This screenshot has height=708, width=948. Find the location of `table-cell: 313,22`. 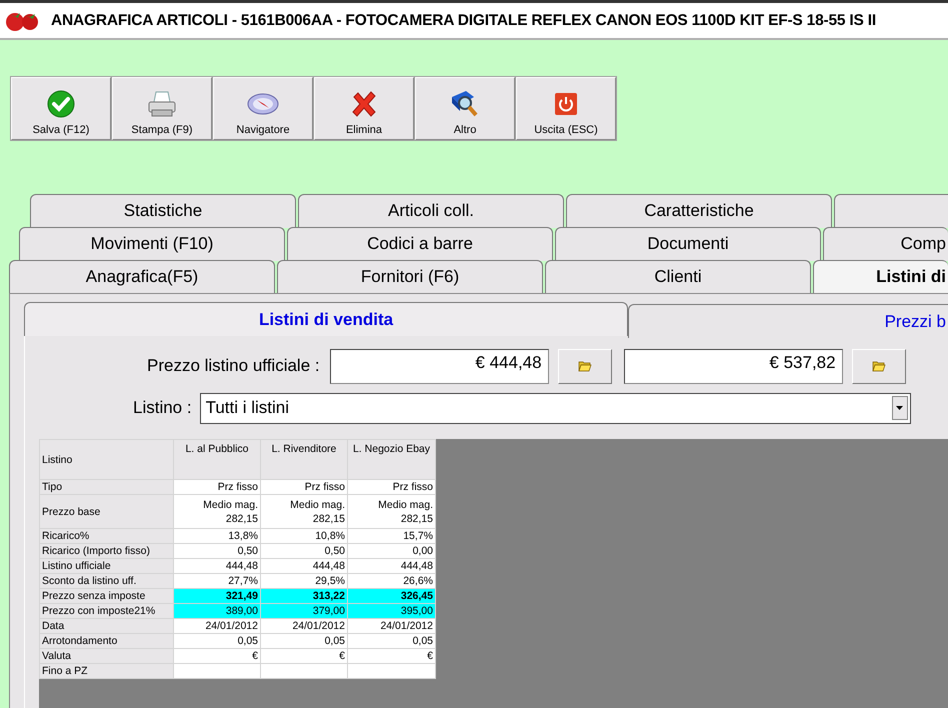

table-cell: 313,22 is located at coordinates (304, 596).